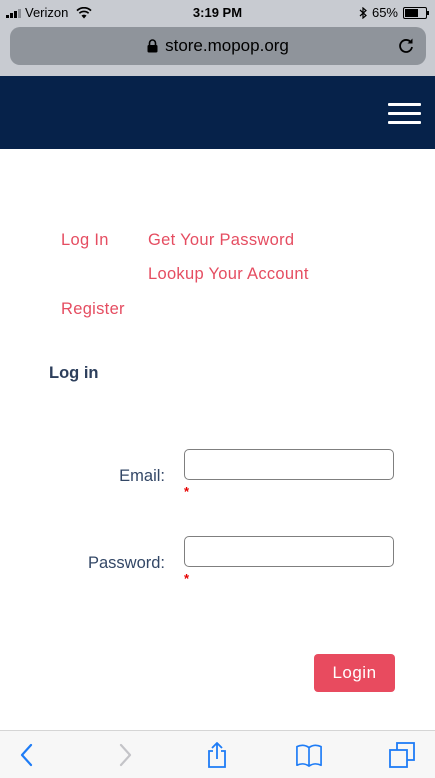  What do you see at coordinates (227, 45) in the screenshot?
I see `url-text: store.mopop.org` at bounding box center [227, 45].